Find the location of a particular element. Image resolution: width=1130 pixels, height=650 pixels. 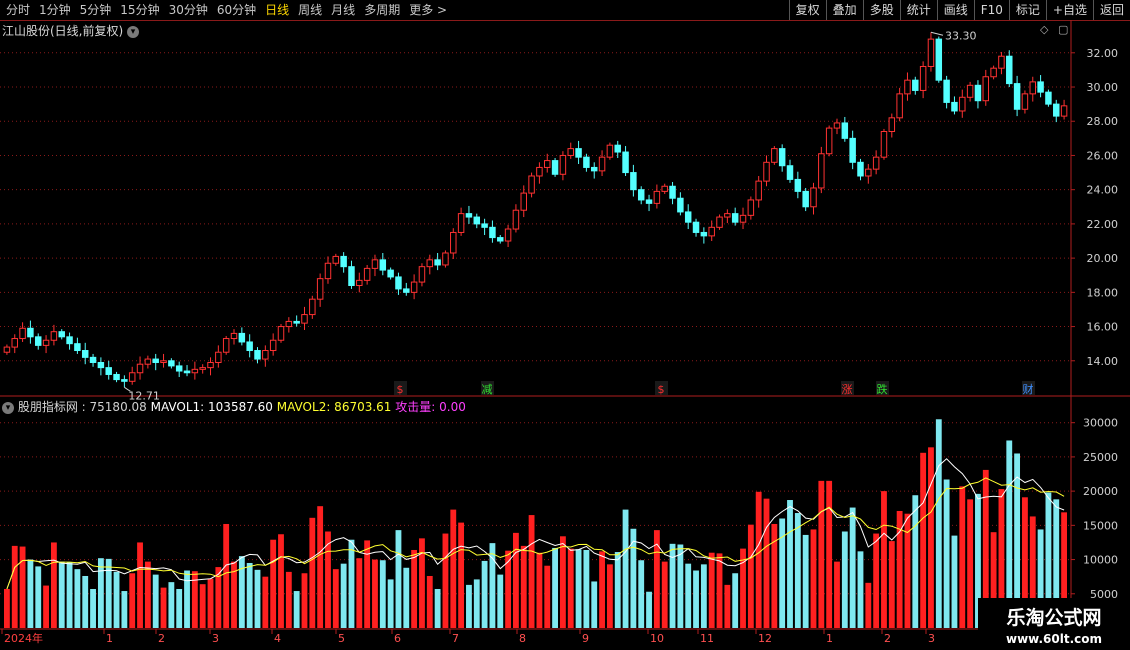

indicator-title: 股朋指标网 is located at coordinates (47, 407).